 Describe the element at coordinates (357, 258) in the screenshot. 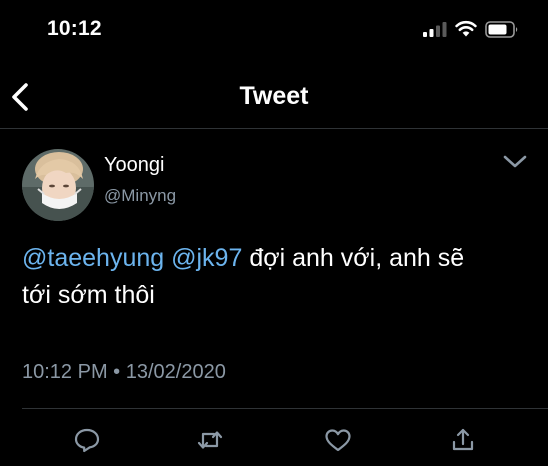

I see `tweet-text-line-1: đợi anh với, anh sẽ` at that location.